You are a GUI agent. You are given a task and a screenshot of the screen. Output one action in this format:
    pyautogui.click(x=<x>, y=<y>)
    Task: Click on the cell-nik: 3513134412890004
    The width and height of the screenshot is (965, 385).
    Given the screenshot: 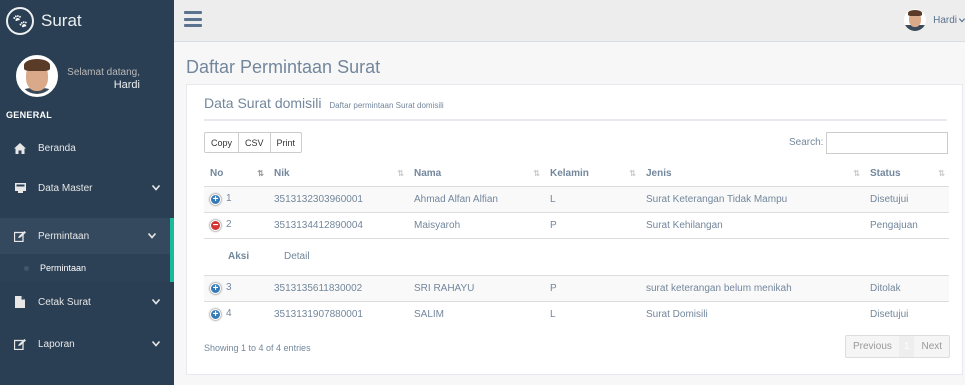 What is the action you would take?
    pyautogui.click(x=338, y=224)
    